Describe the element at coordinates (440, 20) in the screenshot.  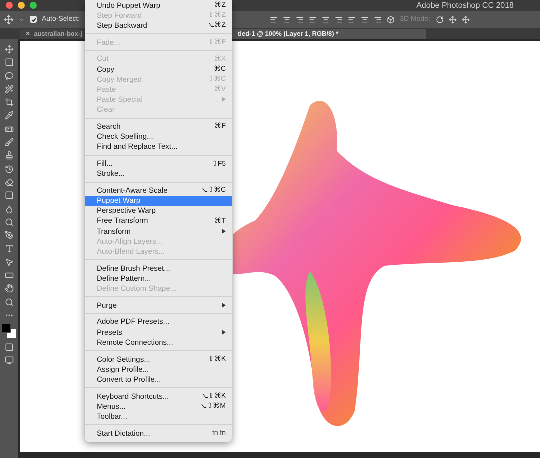
I see `rotate-icon` at that location.